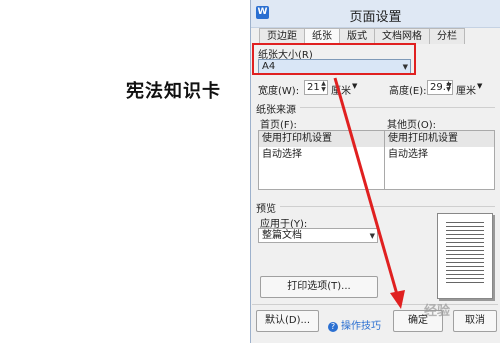 Image resolution: width=500 pixels, height=343 pixels. What do you see at coordinates (397, 299) in the screenshot?
I see `annotation-arrow-head` at bounding box center [397, 299].